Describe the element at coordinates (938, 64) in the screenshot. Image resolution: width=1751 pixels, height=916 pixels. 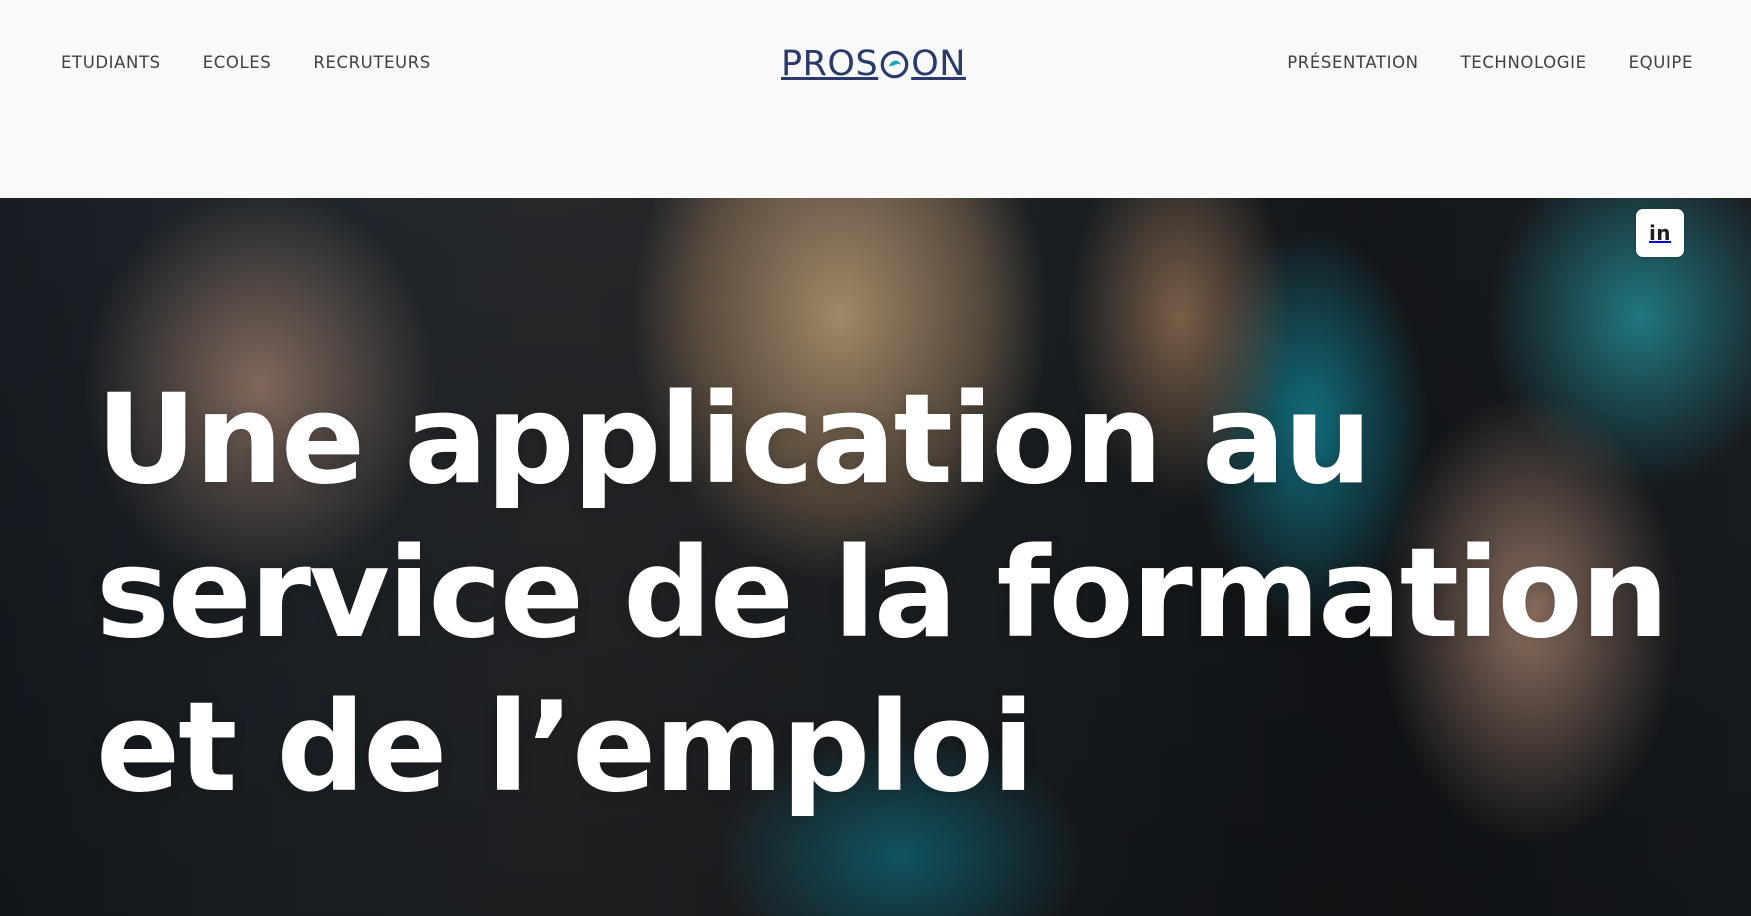
I see `logo-text-end: ON` at that location.